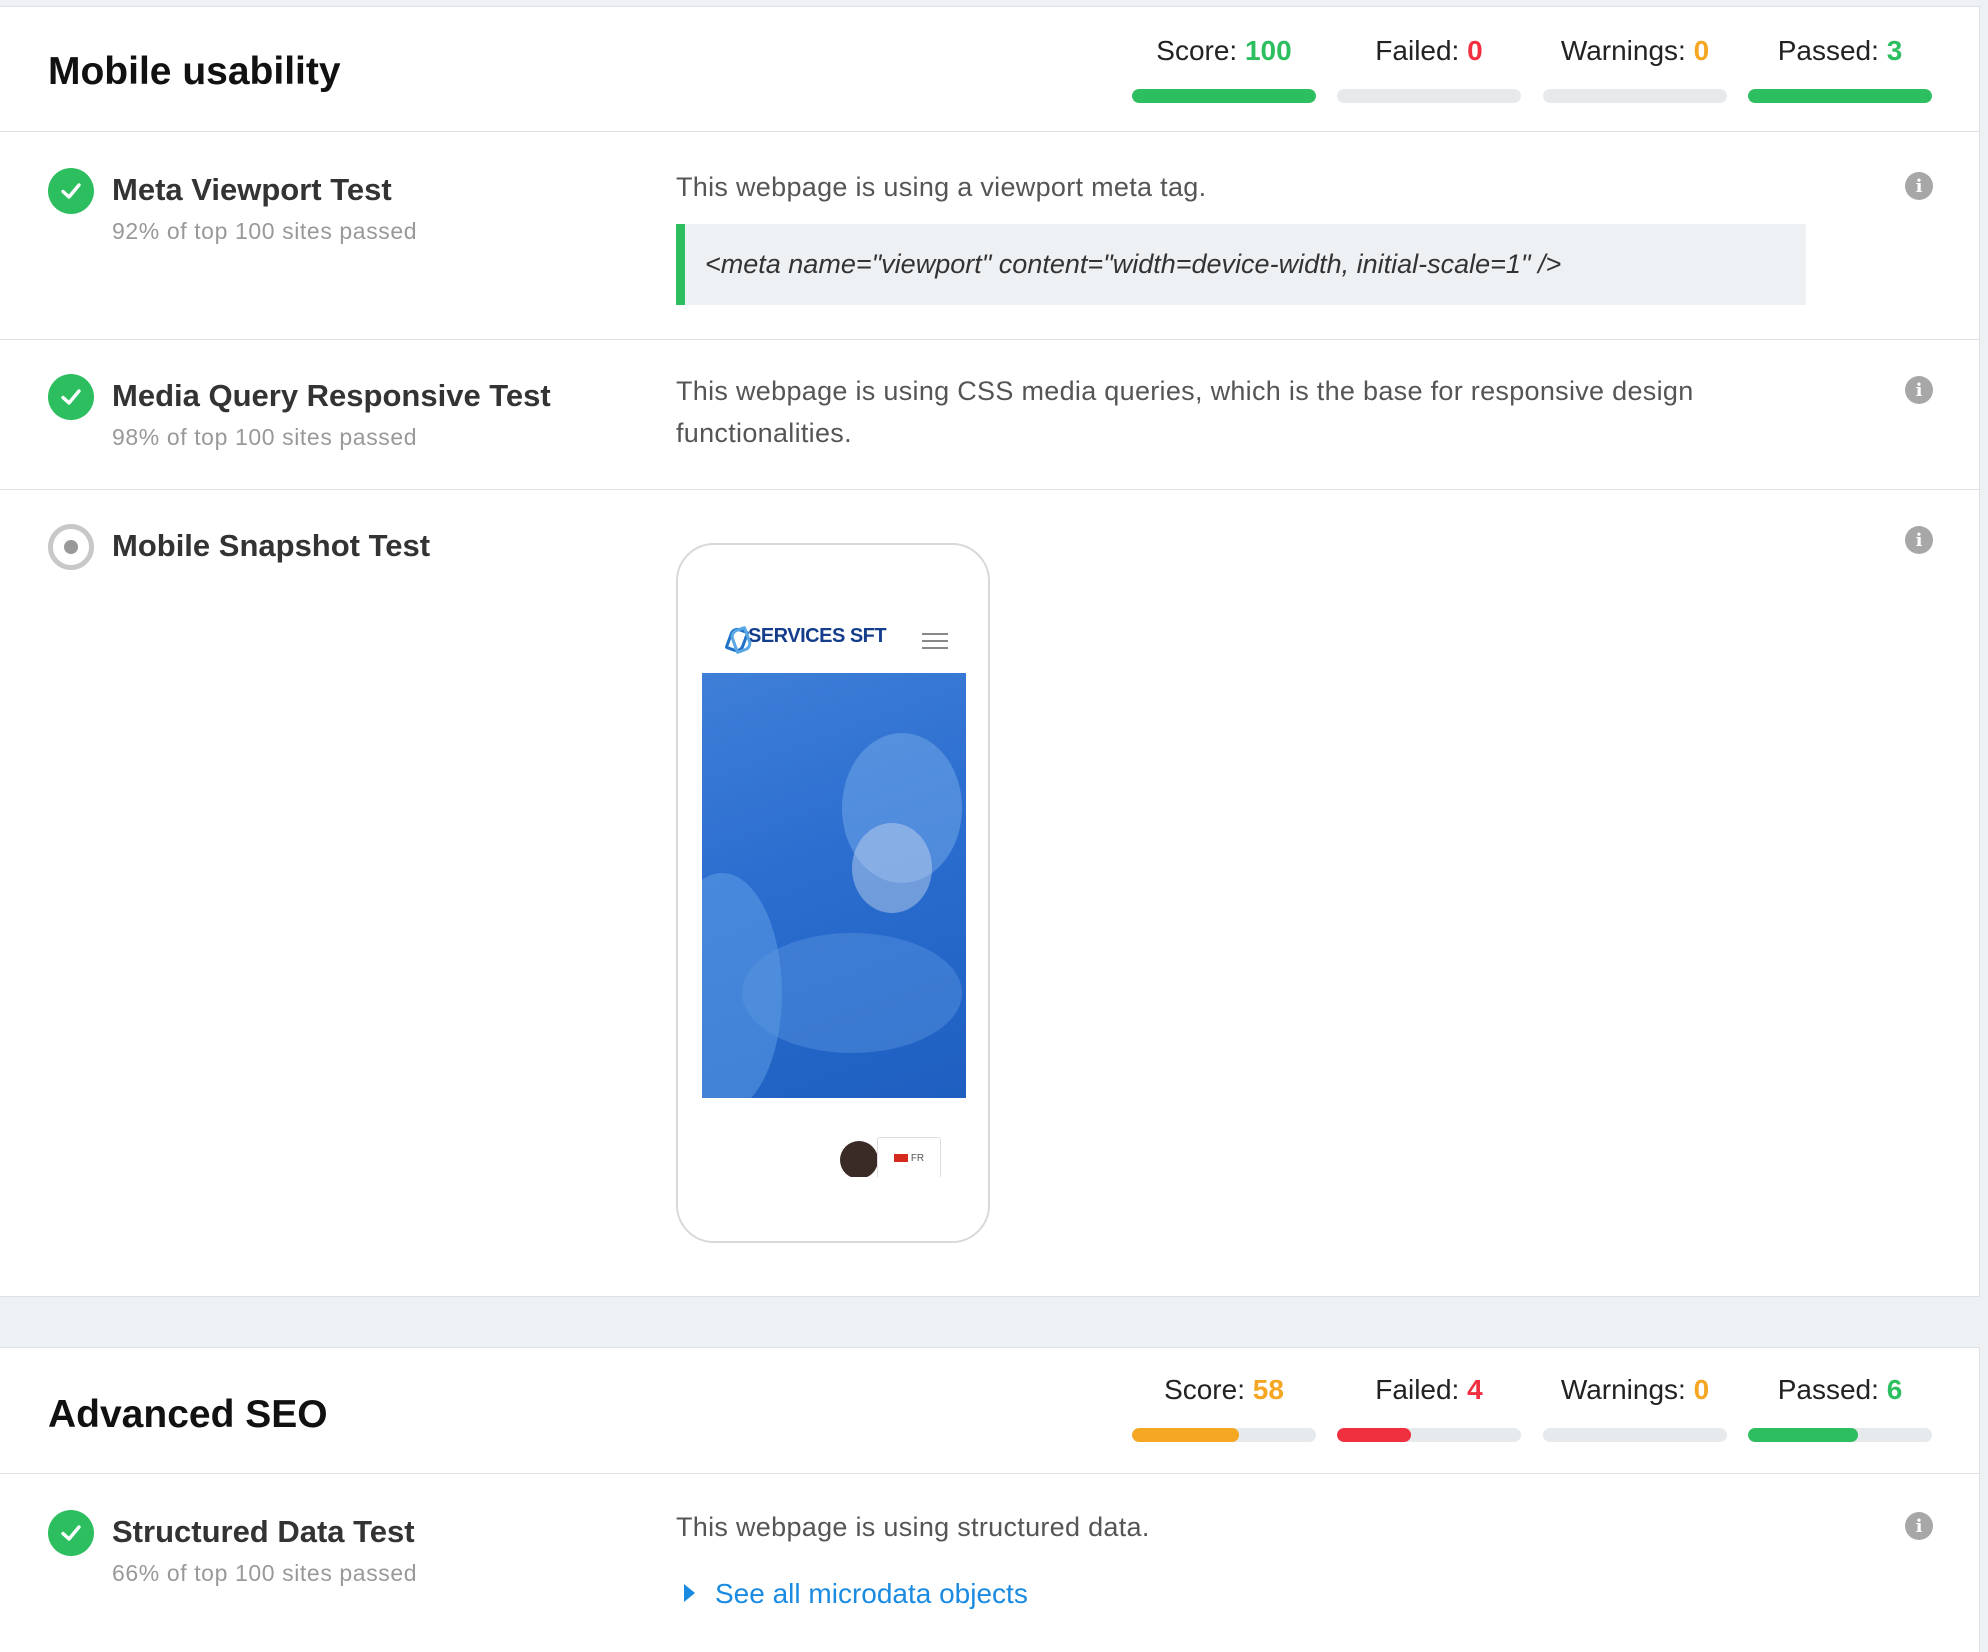 This screenshot has height=1652, width=1988. Describe the element at coordinates (859, 1160) in the screenshot. I see `phone-avatar` at that location.